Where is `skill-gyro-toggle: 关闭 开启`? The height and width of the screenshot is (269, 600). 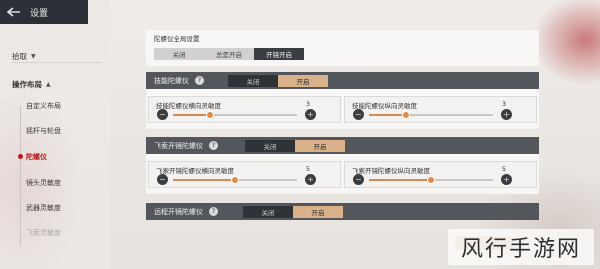 skill-gyro-toggle: 关闭 开启 is located at coordinates (278, 81).